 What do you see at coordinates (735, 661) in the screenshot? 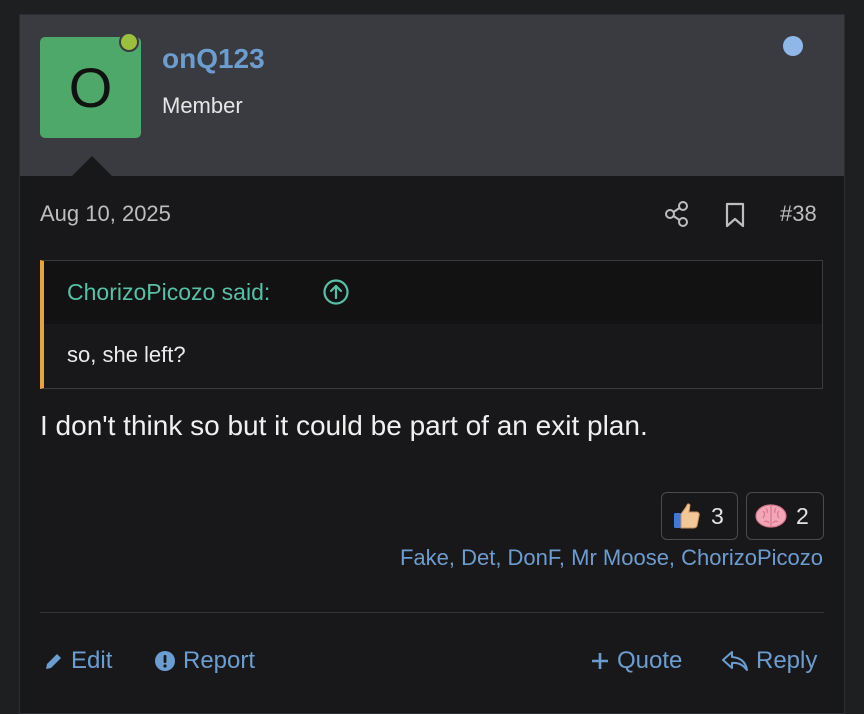
I see `reply-icon` at bounding box center [735, 661].